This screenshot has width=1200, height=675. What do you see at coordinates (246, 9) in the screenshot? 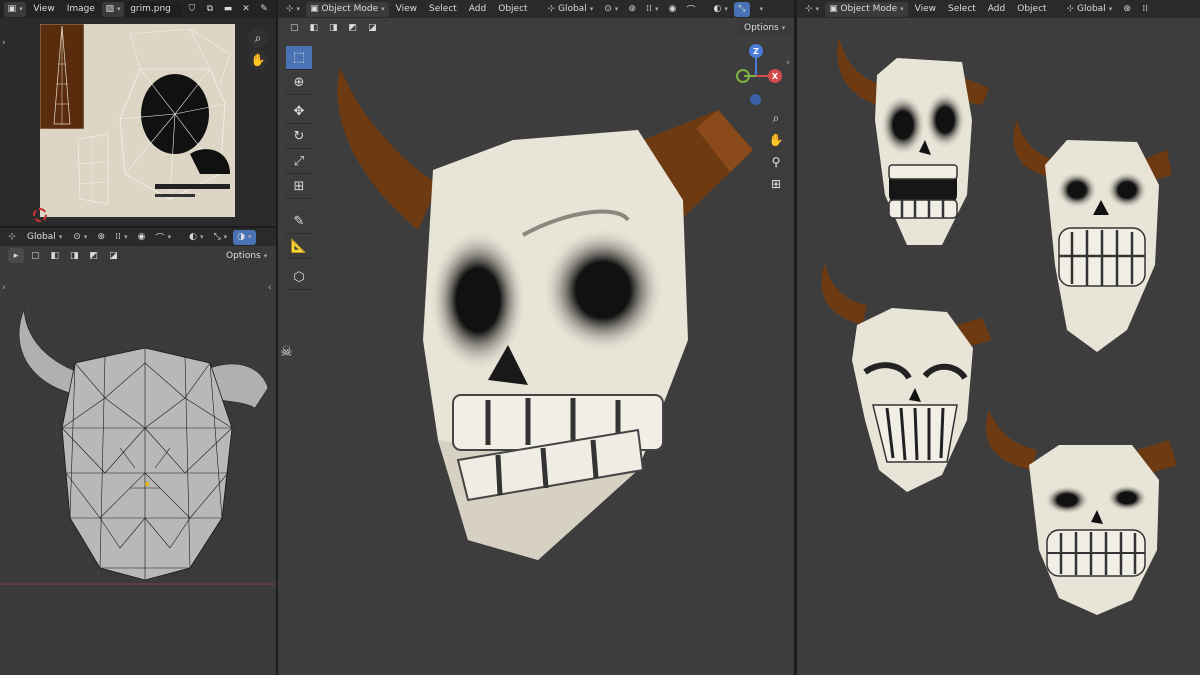
I see `close-icon: ✕` at bounding box center [246, 9].